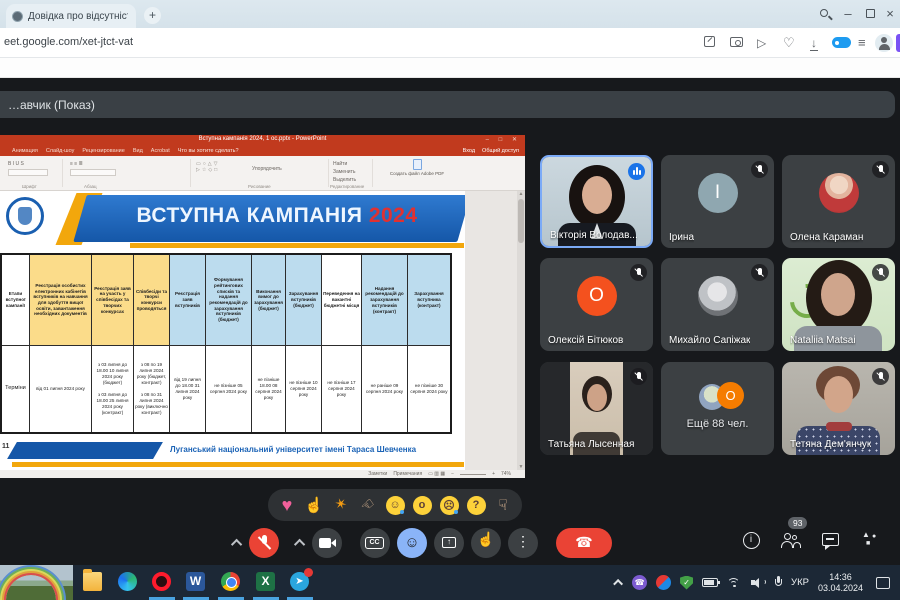 The image size is (900, 600). What do you see at coordinates (500, 151) in the screenshot?
I see `ppt-share-button: Общий доступ` at bounding box center [500, 151].